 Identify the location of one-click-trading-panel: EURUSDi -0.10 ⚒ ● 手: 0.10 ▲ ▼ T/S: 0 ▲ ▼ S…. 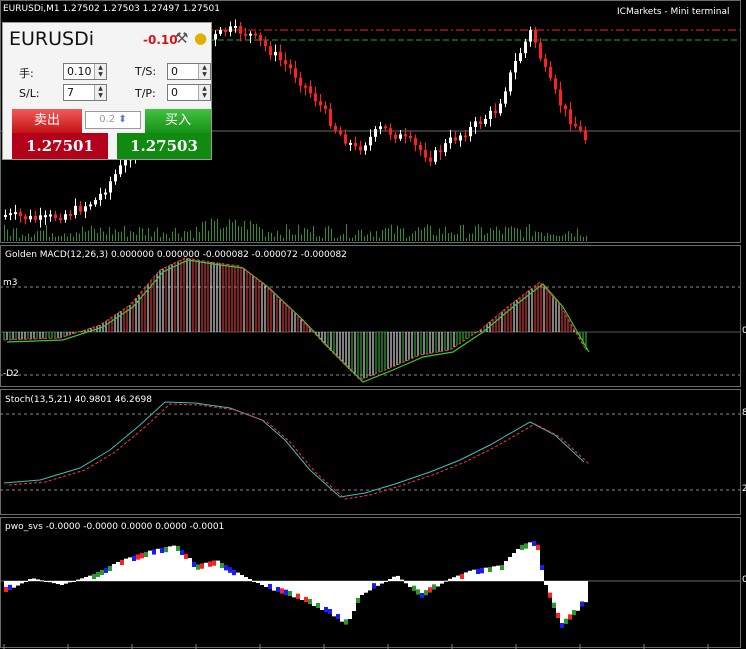
(107, 91).